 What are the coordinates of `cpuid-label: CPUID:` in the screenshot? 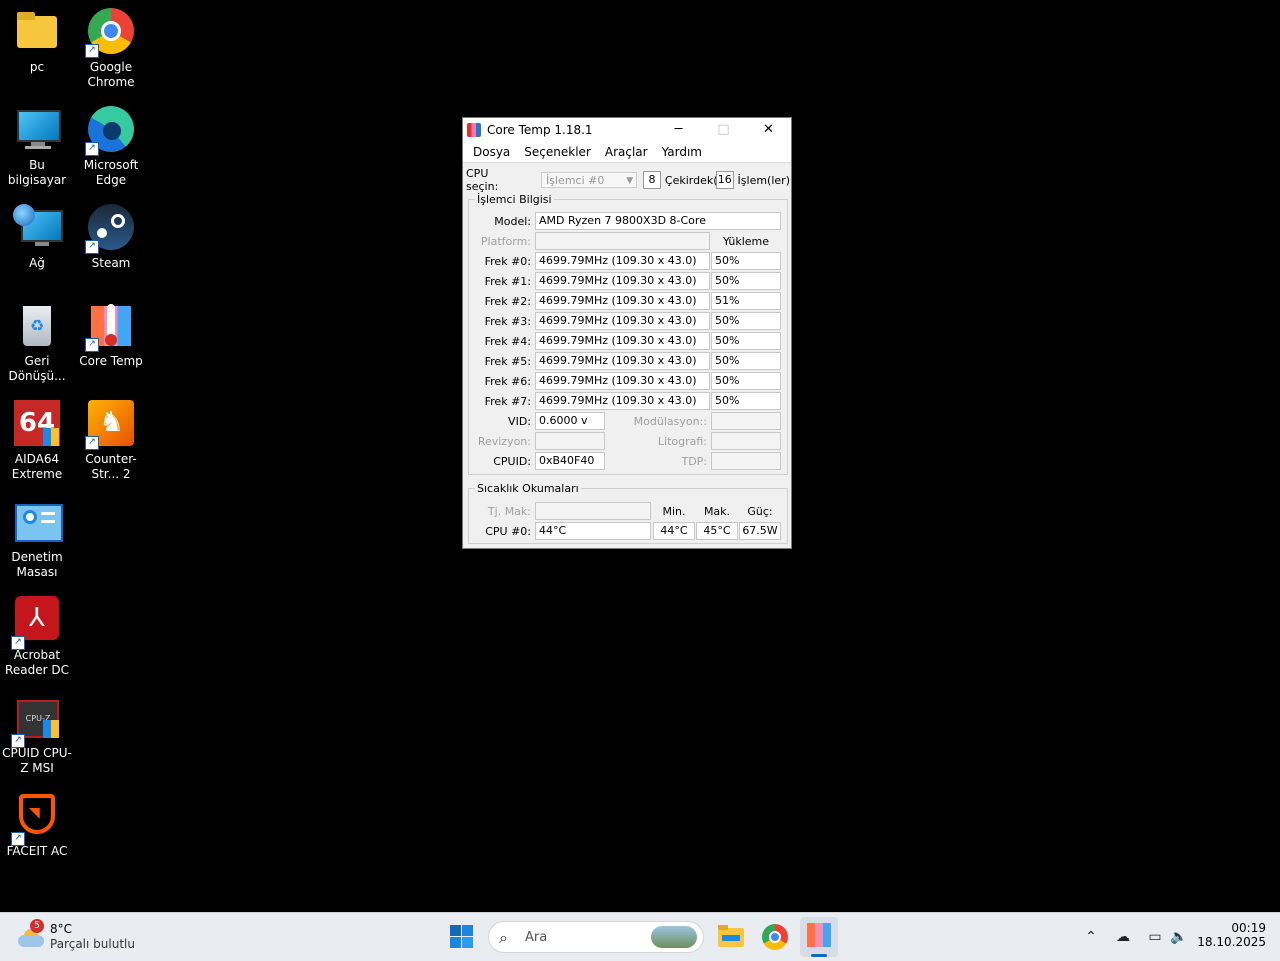 It's located at (512, 461).